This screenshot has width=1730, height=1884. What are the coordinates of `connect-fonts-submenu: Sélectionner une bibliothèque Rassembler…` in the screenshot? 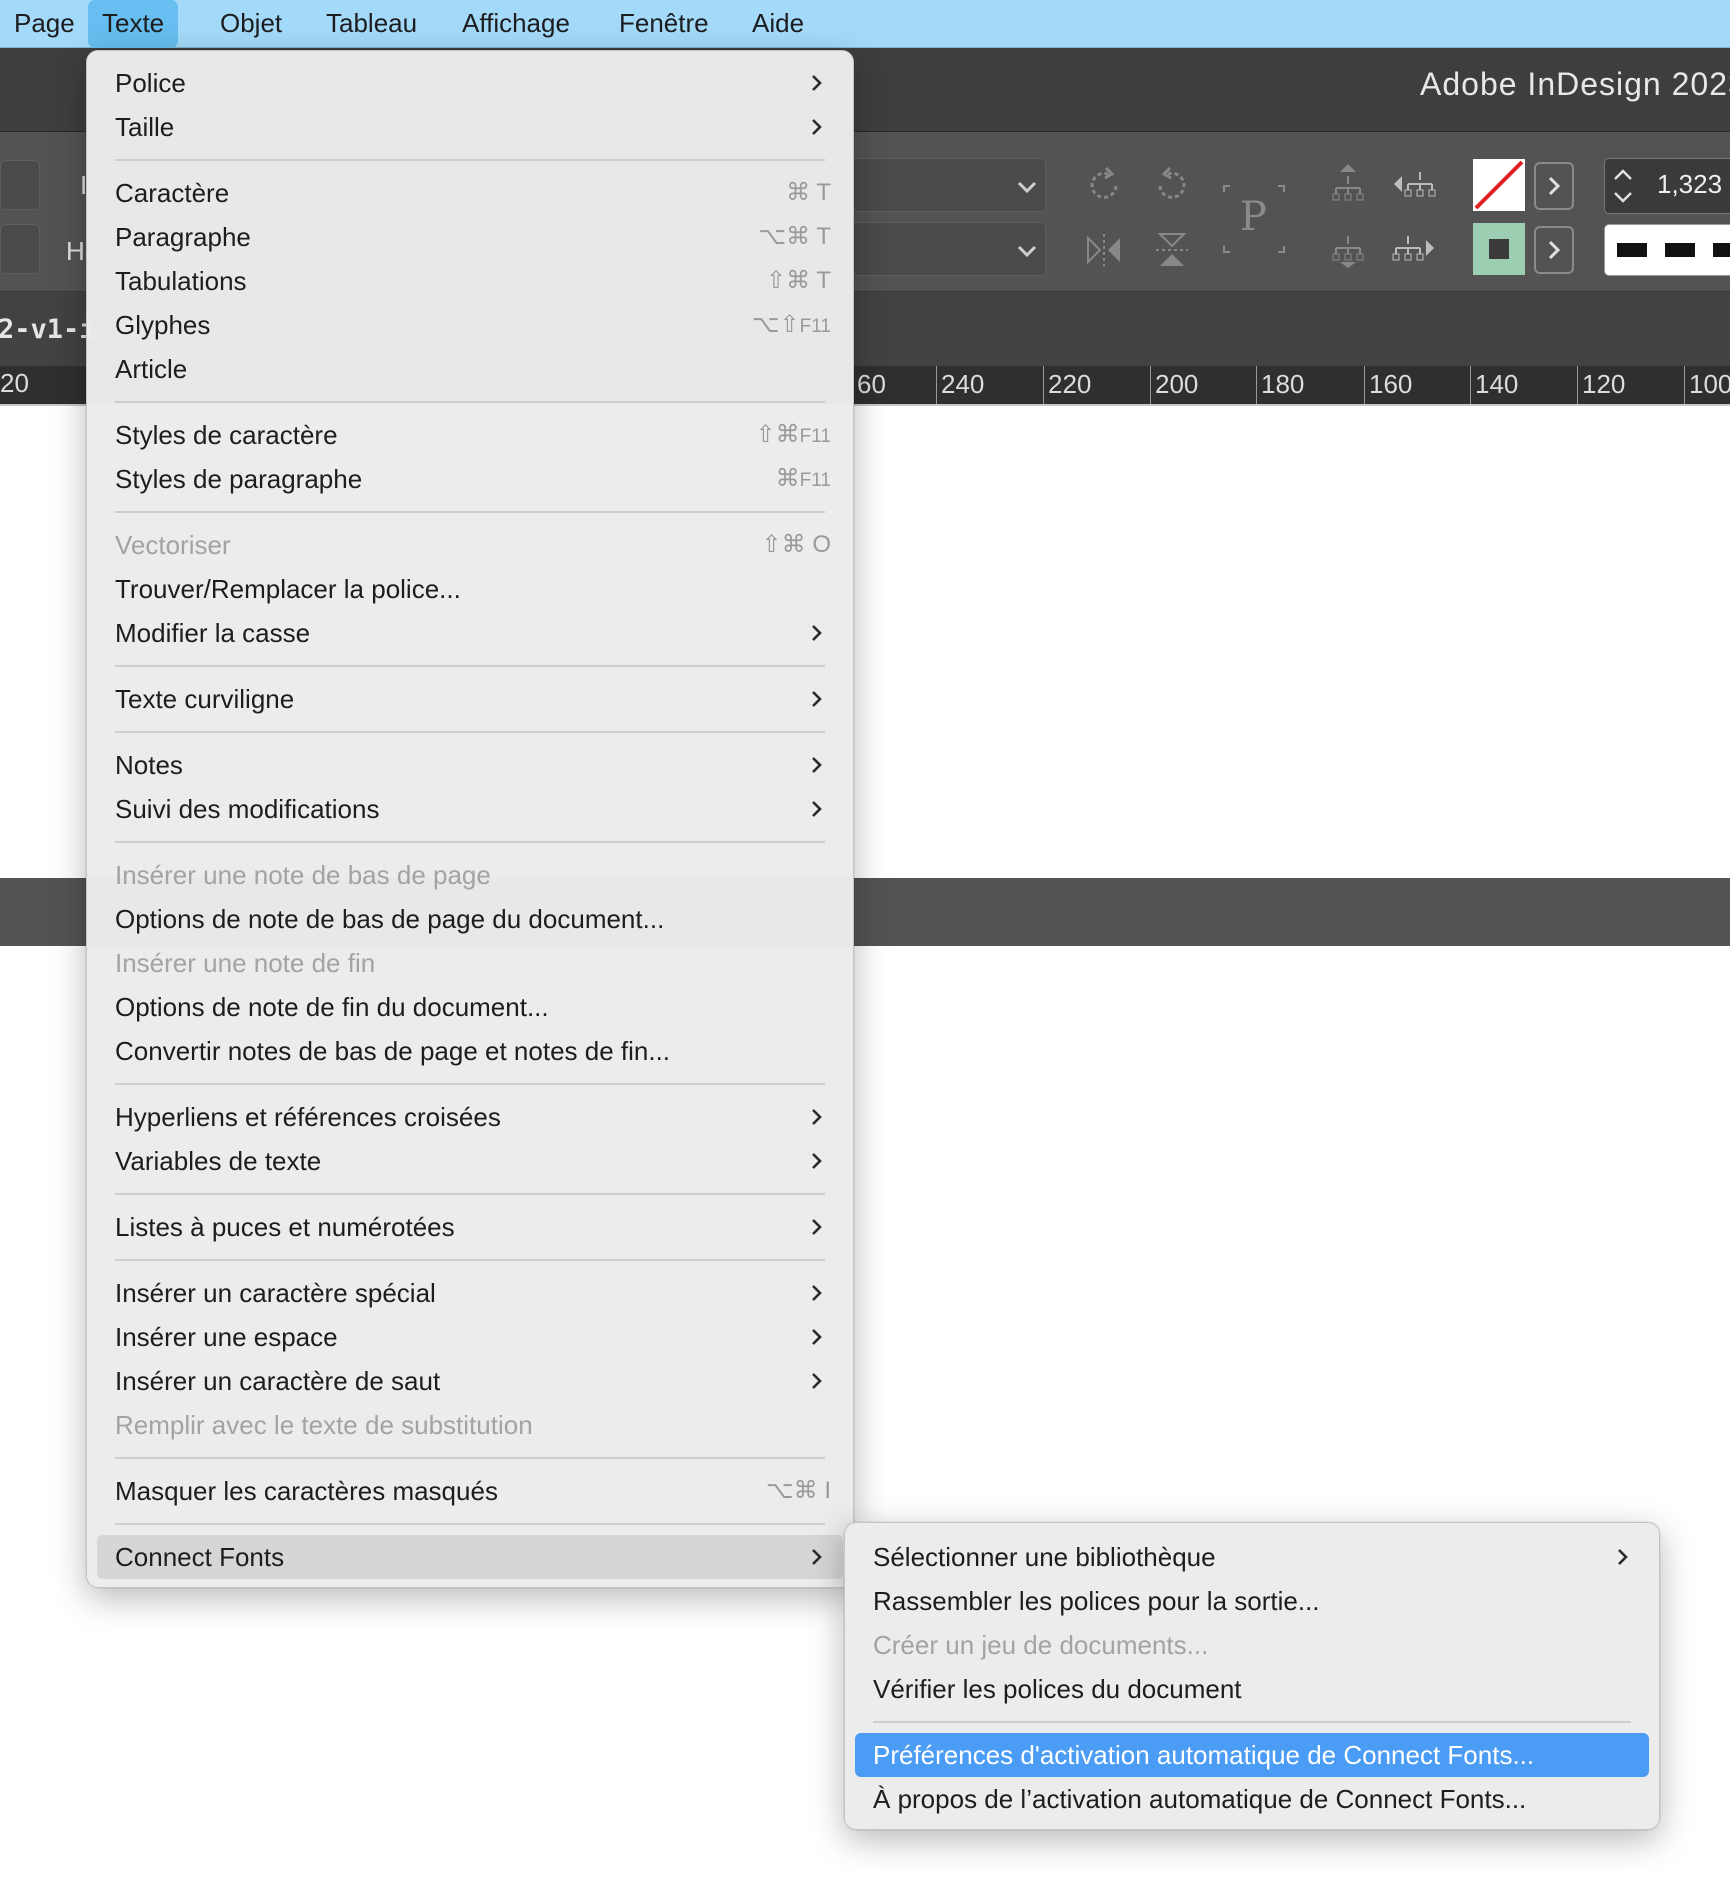 It's located at (1252, 1676).